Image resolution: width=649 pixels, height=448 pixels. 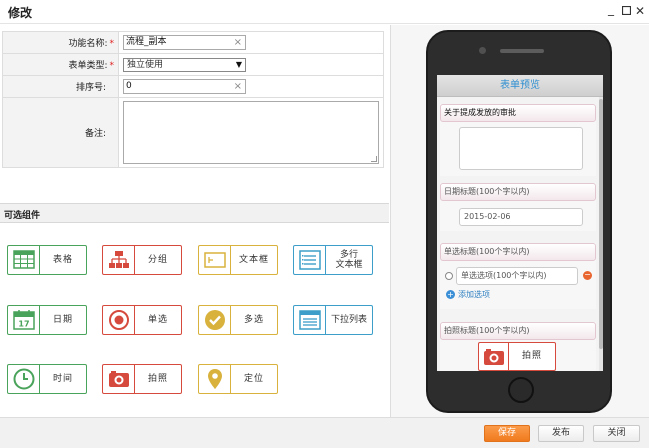 I want to click on form-row-name: 功能名称: * 流程_副本 ×, so click(x=193, y=42).